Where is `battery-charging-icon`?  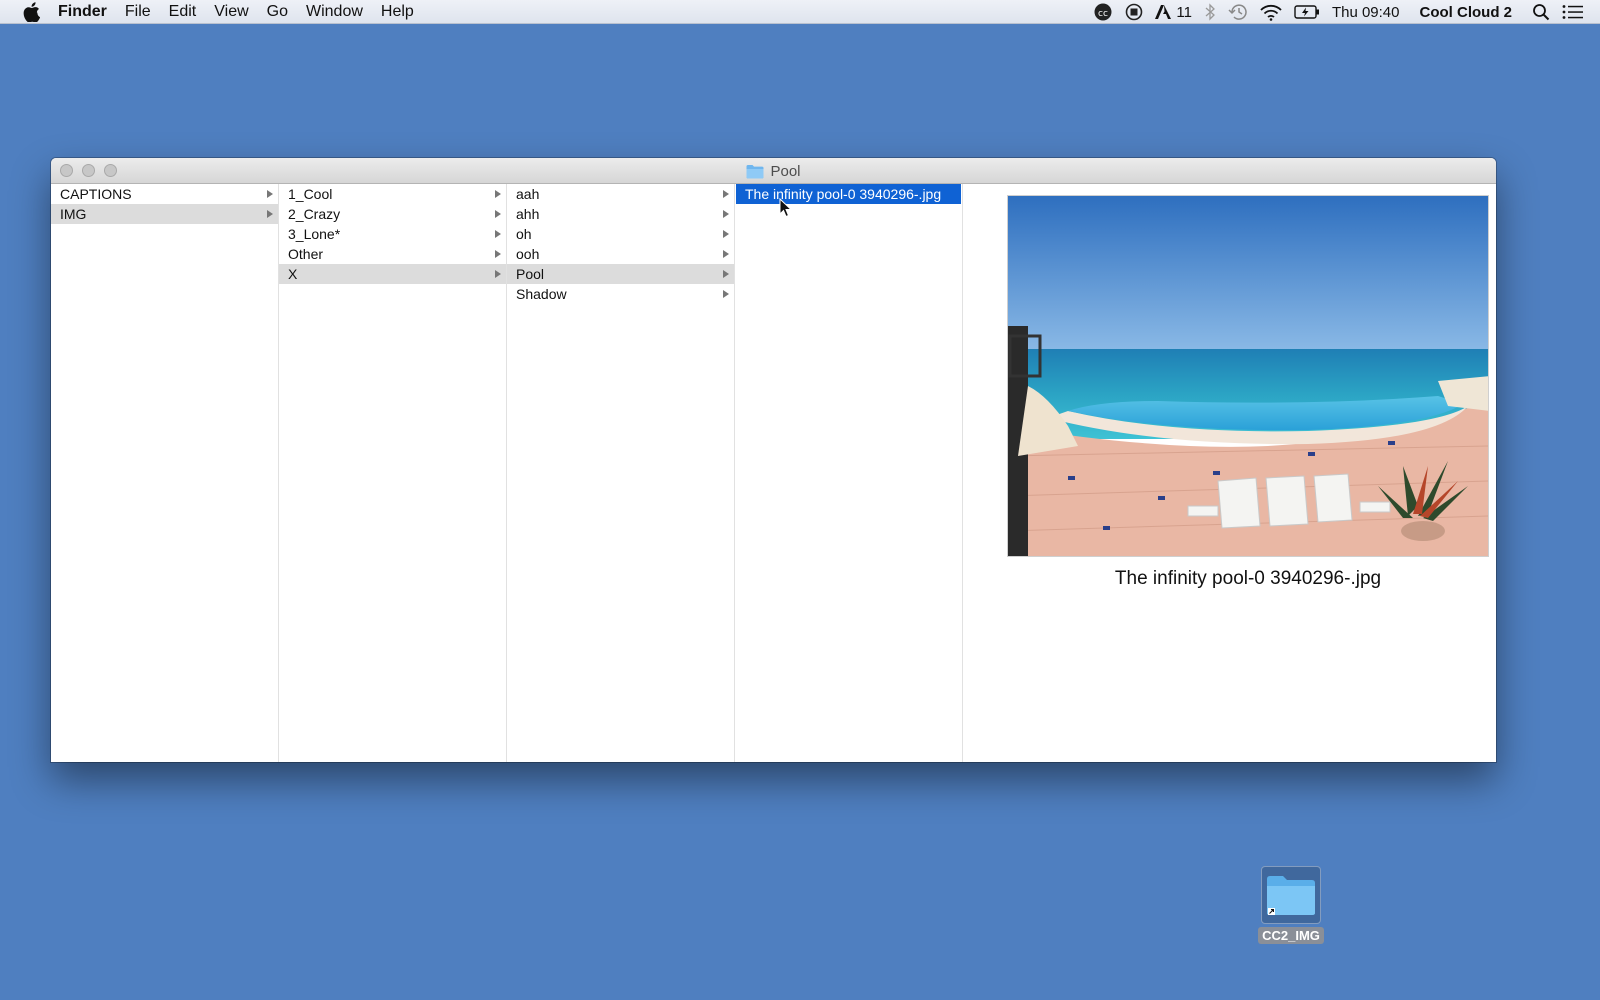 battery-charging-icon is located at coordinates (1307, 12).